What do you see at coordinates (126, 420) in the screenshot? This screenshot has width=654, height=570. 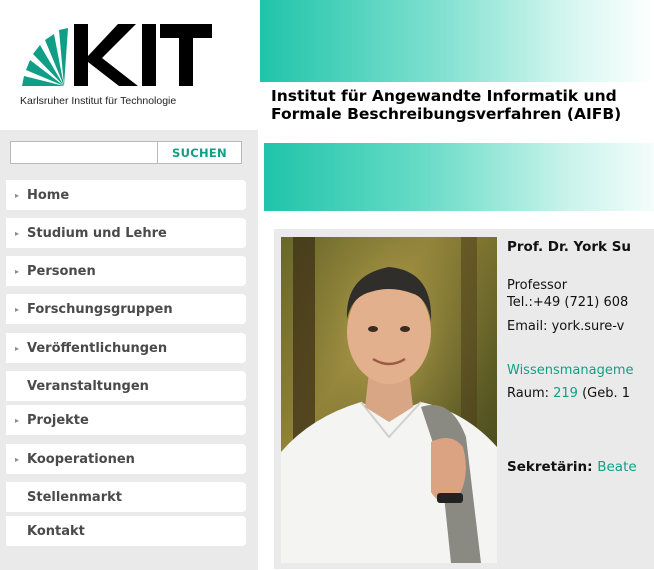 I see `nav-item-projekte: ▸ Projekte` at bounding box center [126, 420].